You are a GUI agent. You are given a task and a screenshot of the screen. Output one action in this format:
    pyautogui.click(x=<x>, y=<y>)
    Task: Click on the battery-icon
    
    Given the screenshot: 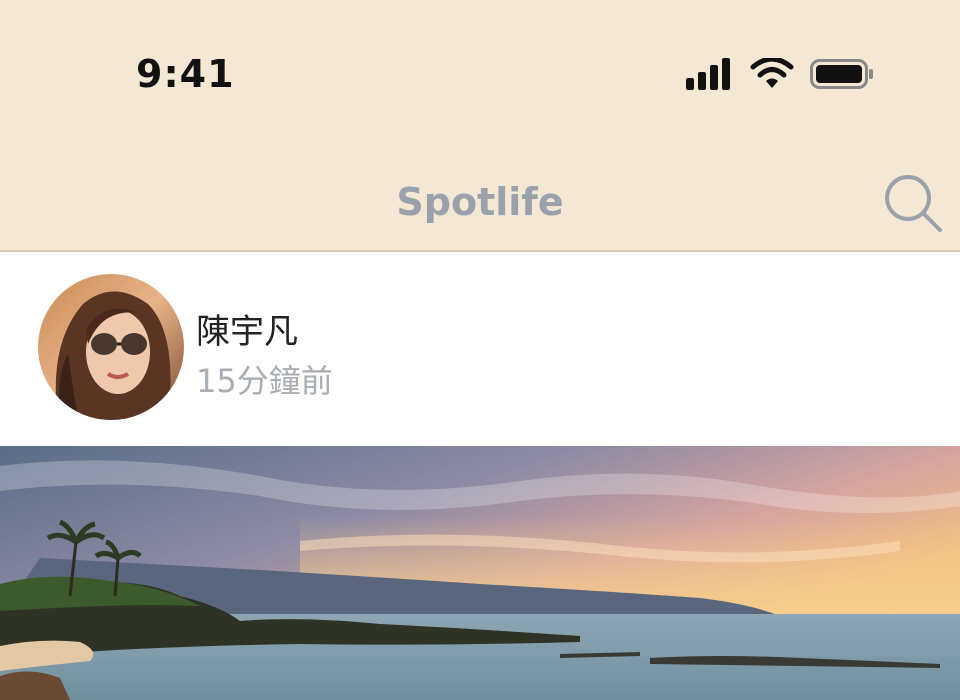 What is the action you would take?
    pyautogui.click(x=841, y=74)
    